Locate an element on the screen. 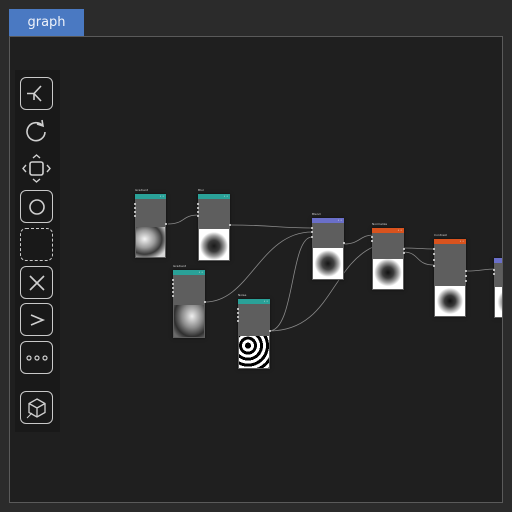 This screenshot has width=512, height=512. graph-node: Noise • • is located at coordinates (254, 331).